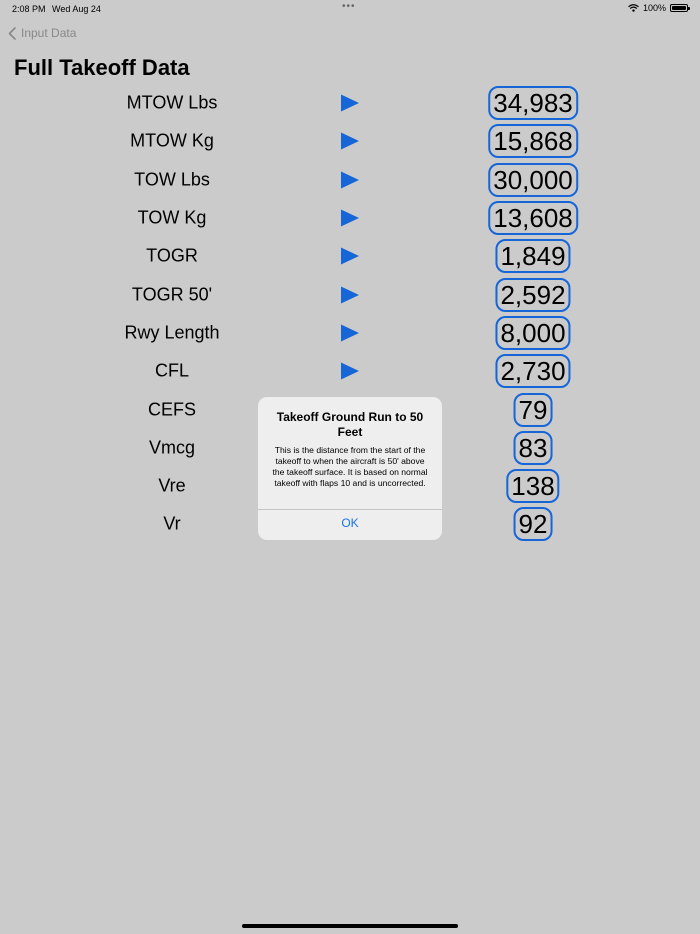 Image resolution: width=700 pixels, height=934 pixels. What do you see at coordinates (172, 179) in the screenshot?
I see `row-label: TOW Lbs` at bounding box center [172, 179].